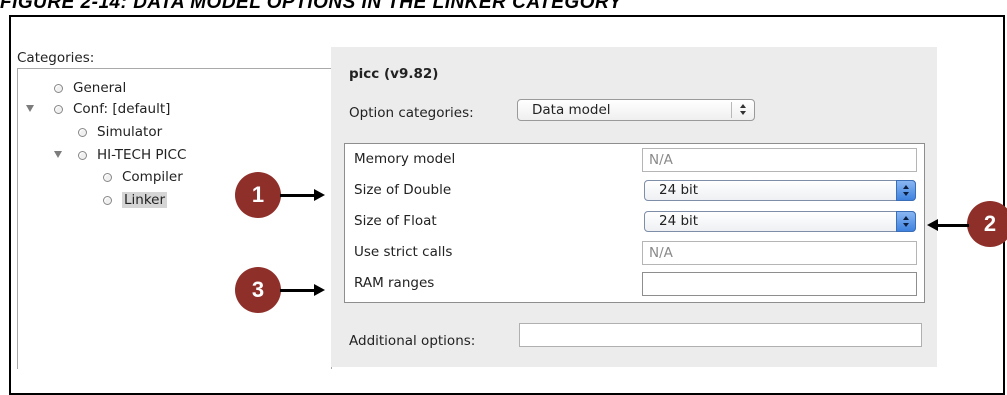 This screenshot has height=395, width=1007. Describe the element at coordinates (394, 283) in the screenshot. I see `option-label: RAM ranges` at that location.